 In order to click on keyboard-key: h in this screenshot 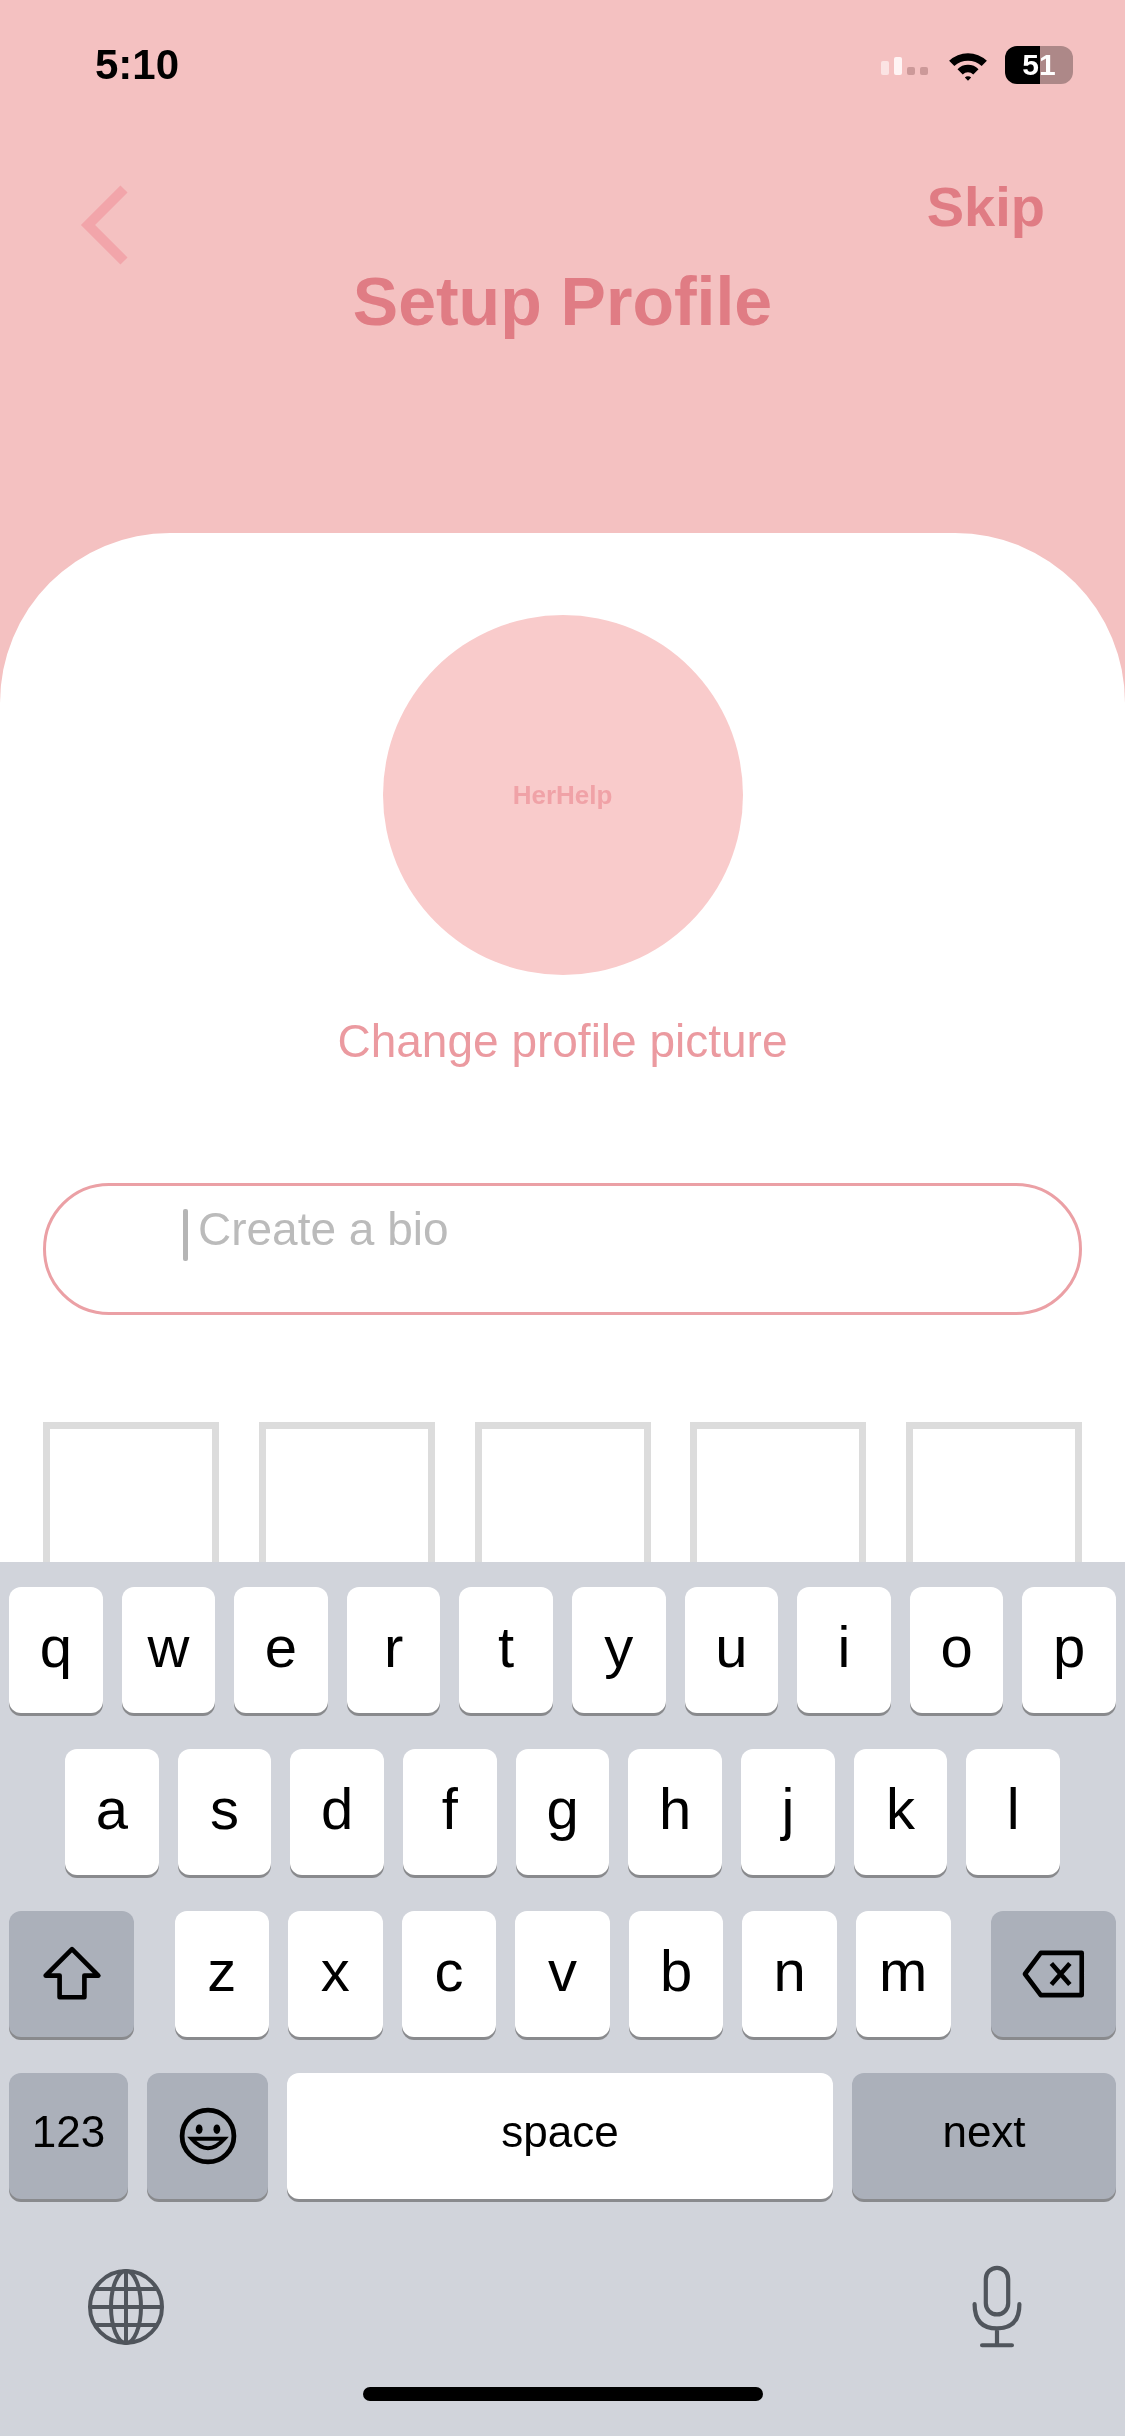, I will do `click(675, 1812)`.